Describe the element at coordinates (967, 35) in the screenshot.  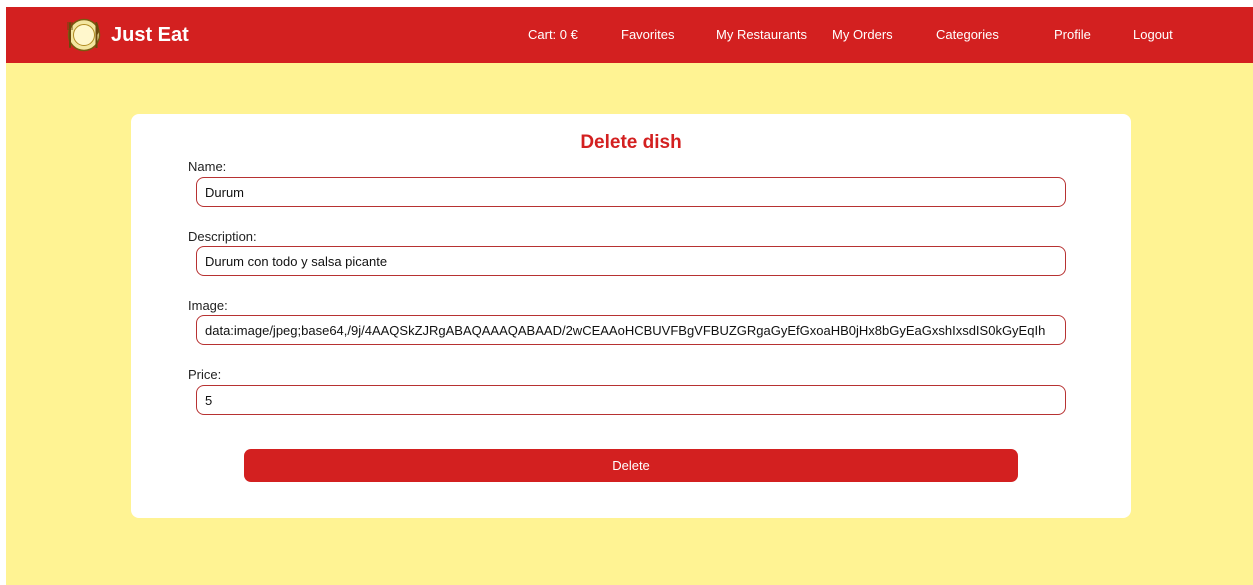
I see `nav-categories: Categories` at that location.